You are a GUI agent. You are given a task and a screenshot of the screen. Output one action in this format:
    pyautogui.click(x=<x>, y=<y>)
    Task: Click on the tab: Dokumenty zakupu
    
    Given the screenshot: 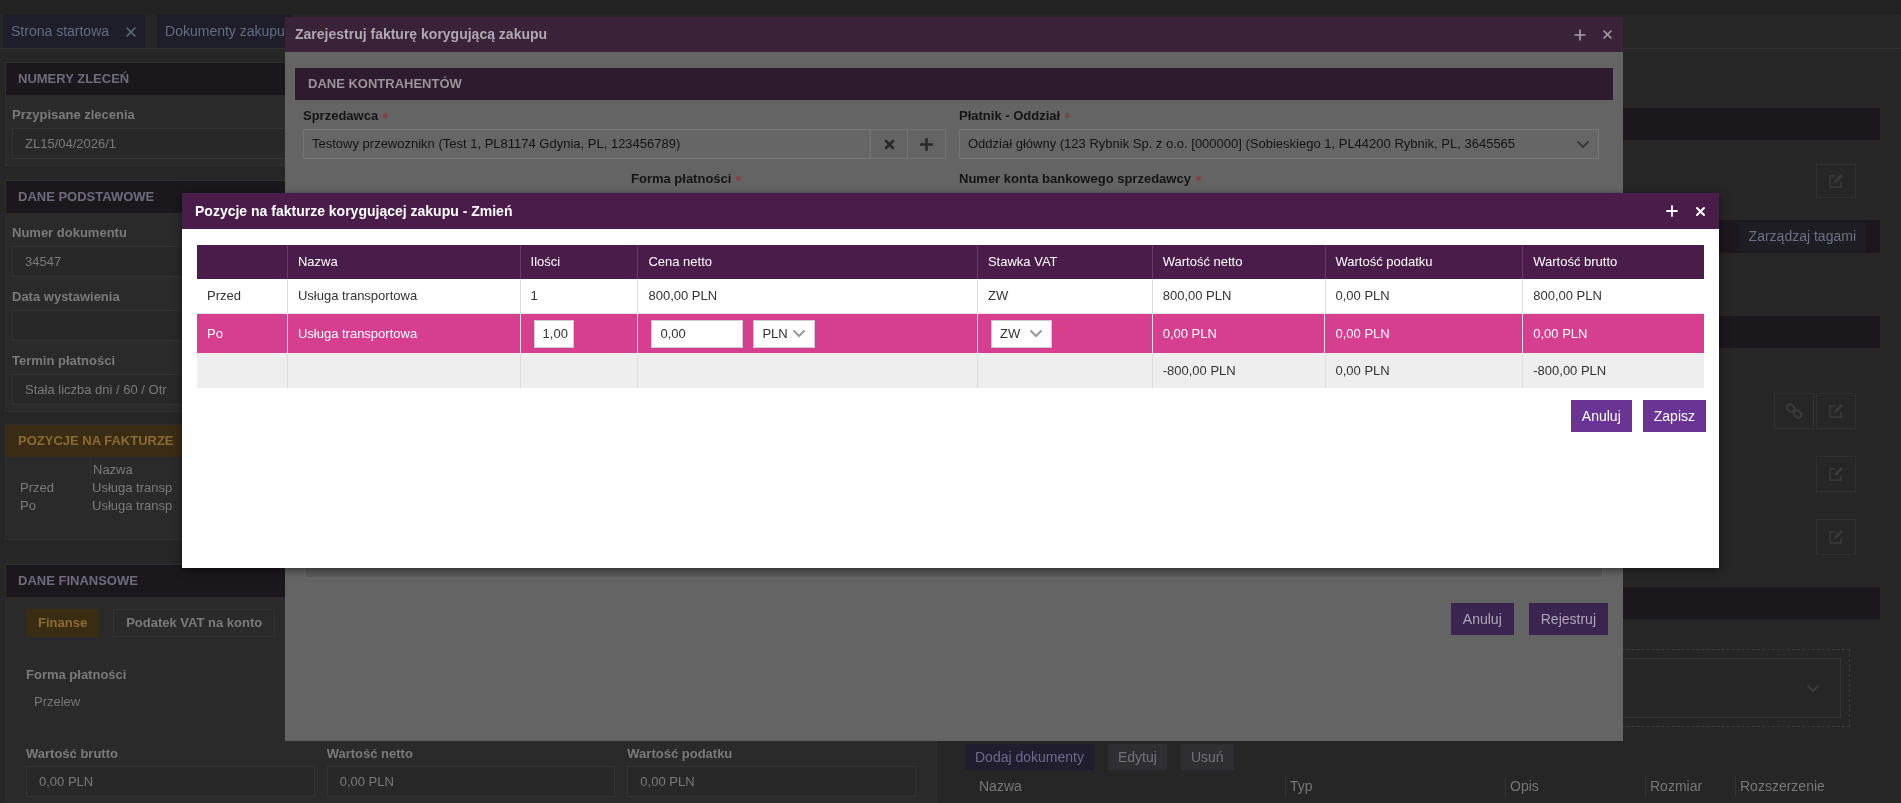 What is the action you would take?
    pyautogui.click(x=225, y=31)
    